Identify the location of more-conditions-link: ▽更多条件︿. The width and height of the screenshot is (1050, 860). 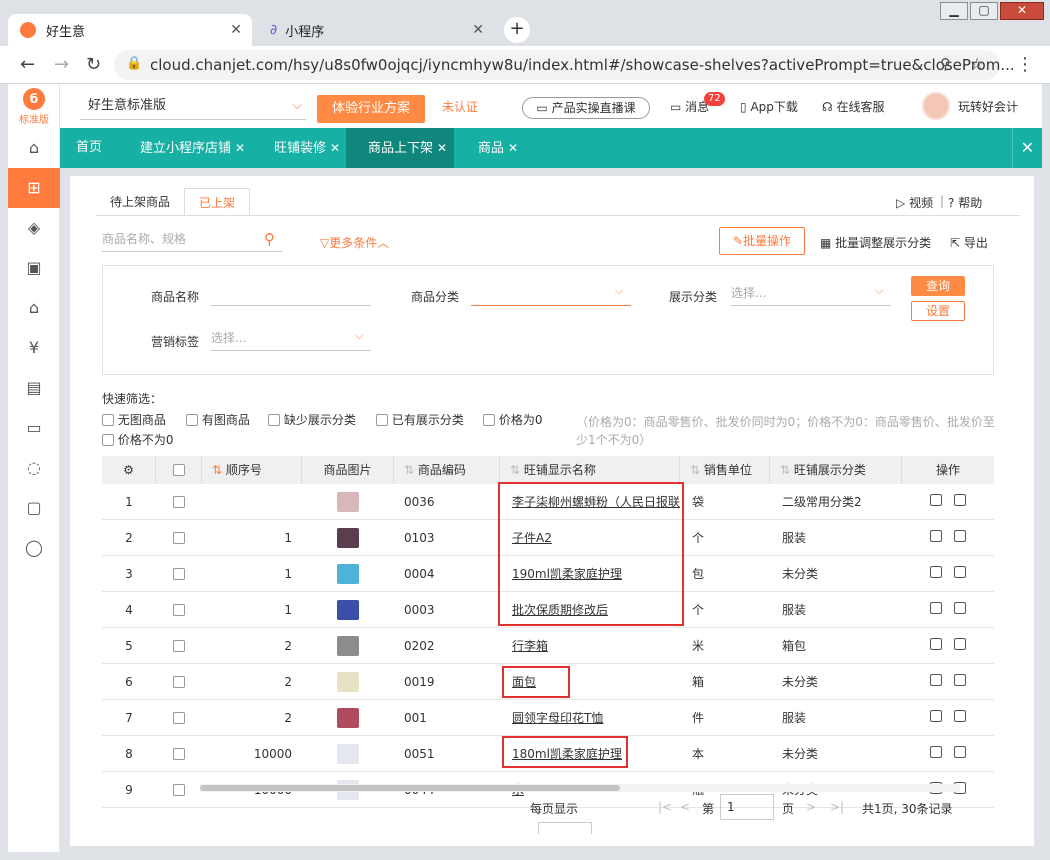
(354, 242).